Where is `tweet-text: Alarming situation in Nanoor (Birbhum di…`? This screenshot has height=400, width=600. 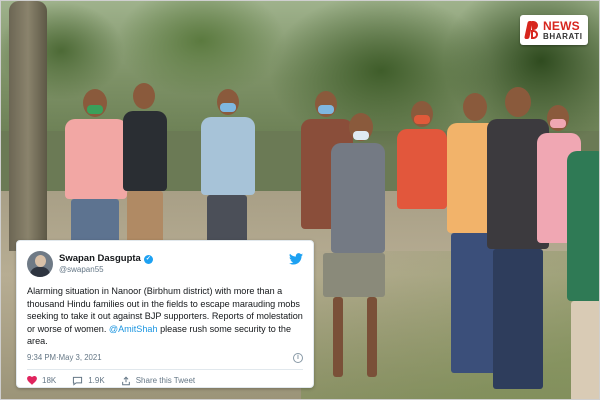
tweet-text: Alarming situation in Nanoor (Birbhum di… is located at coordinates (165, 316).